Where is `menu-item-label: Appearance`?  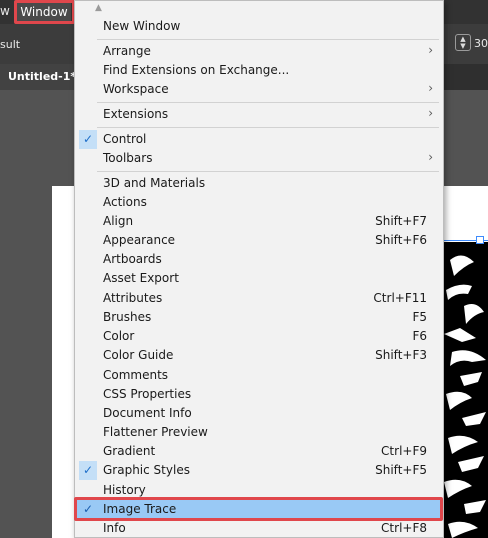 menu-item-label: Appearance is located at coordinates (139, 240).